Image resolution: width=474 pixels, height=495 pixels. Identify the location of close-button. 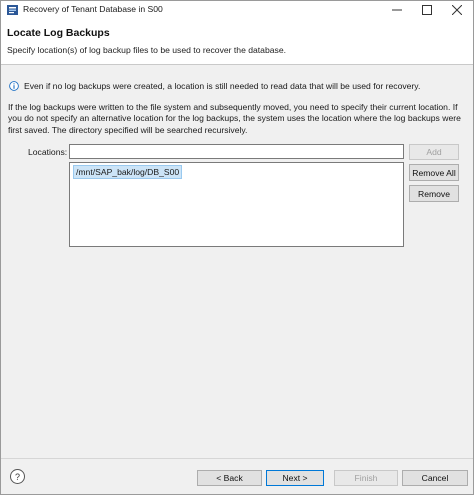
(457, 10).